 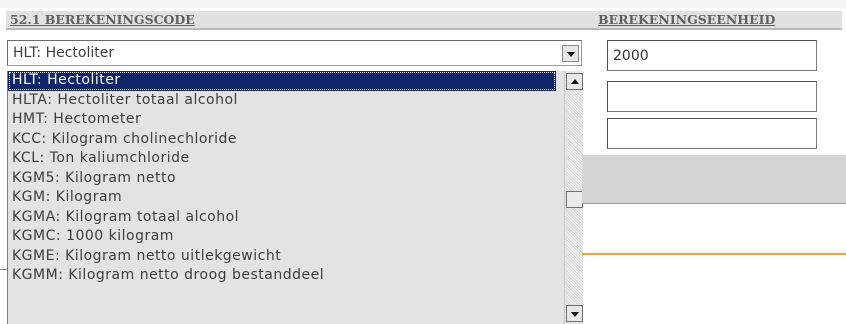 What do you see at coordinates (295, 140) in the screenshot?
I see `dropdown-option: KCC: Kilogram cholinechloride` at bounding box center [295, 140].